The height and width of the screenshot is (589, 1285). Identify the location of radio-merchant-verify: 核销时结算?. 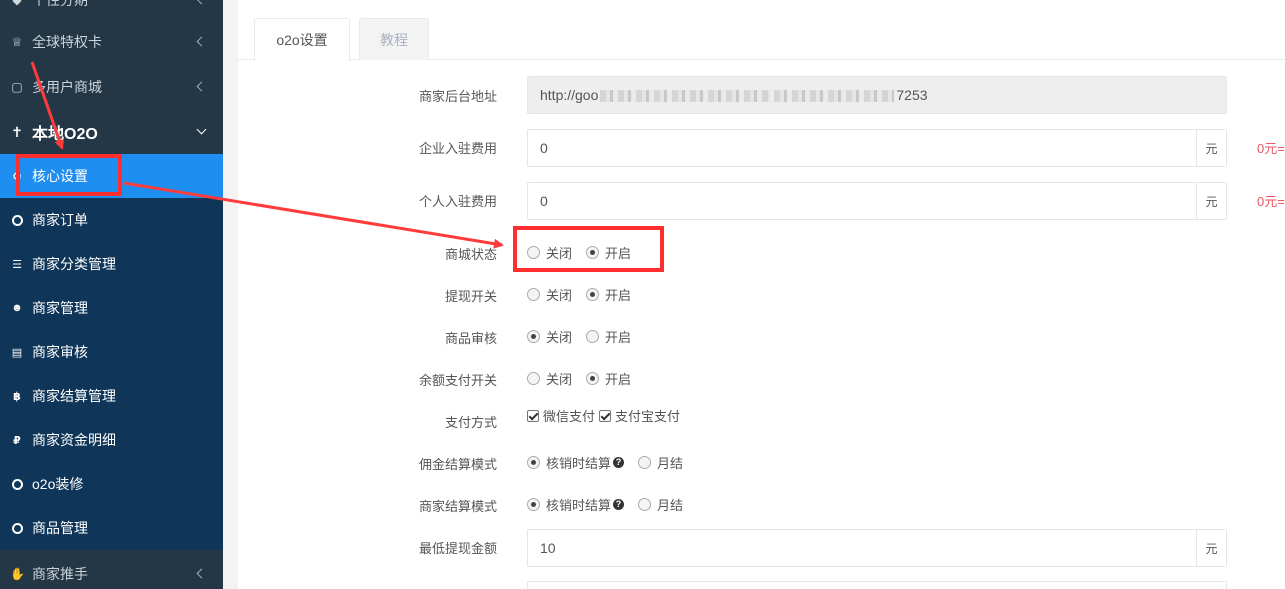
(576, 504).